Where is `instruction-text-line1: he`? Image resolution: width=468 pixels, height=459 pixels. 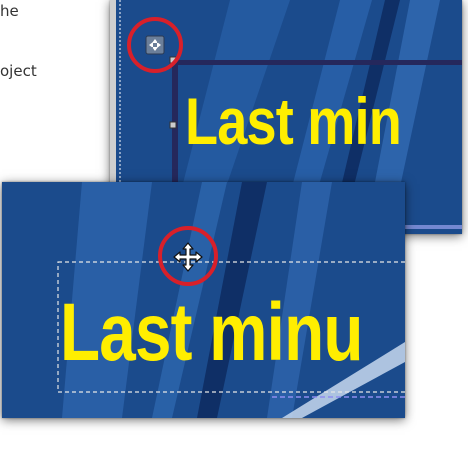
instruction-text-line1: he is located at coordinates (9, 11).